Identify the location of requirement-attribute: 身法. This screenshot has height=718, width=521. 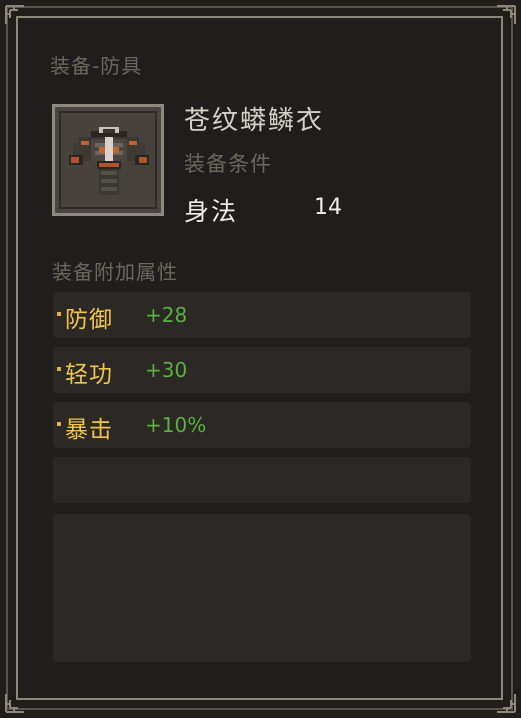
(211, 211).